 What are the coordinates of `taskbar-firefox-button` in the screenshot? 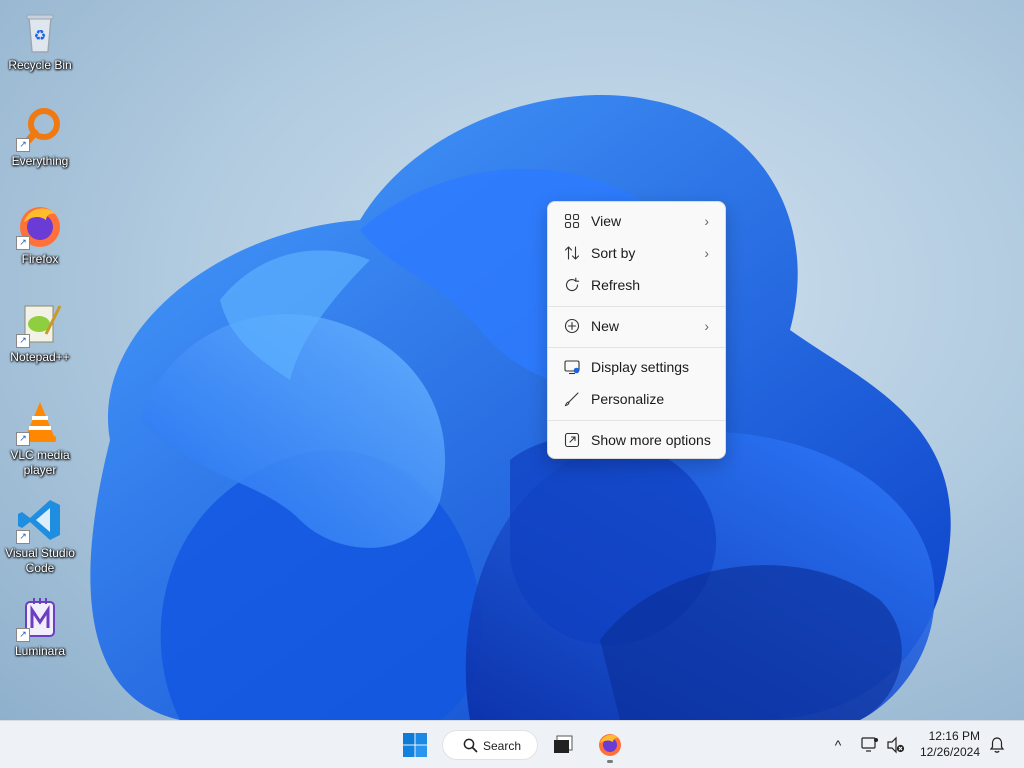 It's located at (610, 747).